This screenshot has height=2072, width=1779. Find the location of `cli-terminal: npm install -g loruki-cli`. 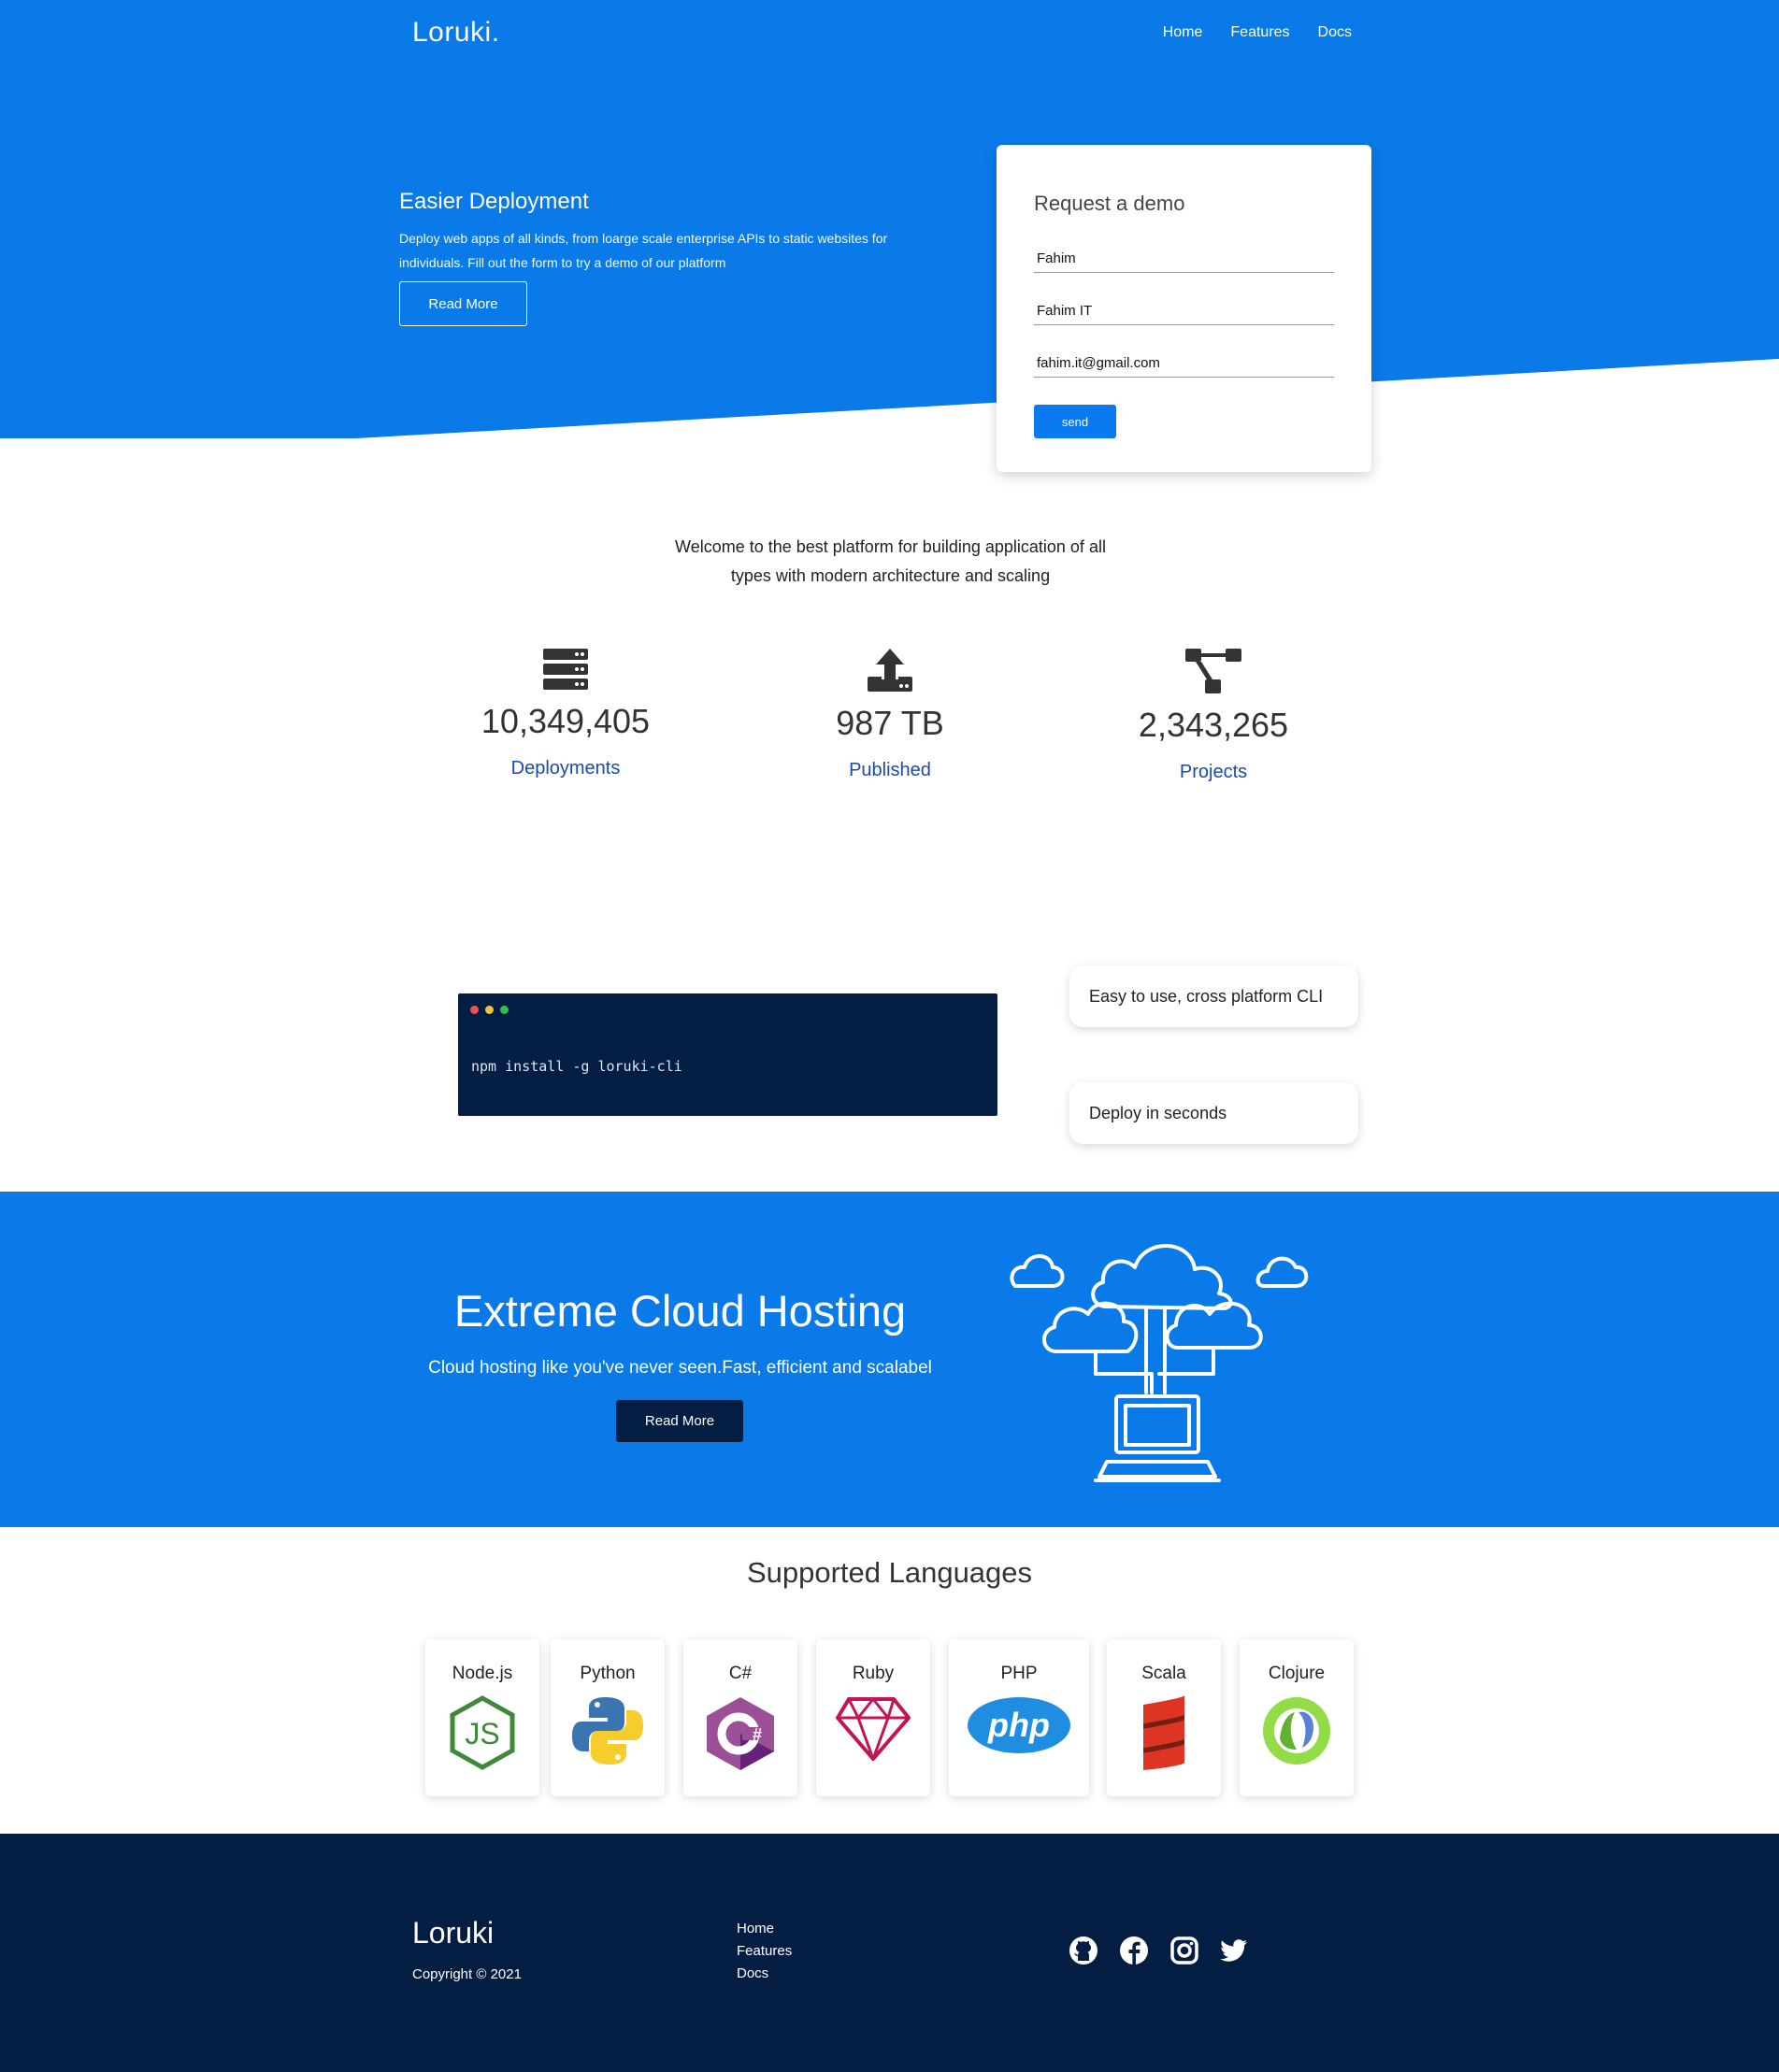

cli-terminal: npm install -g loruki-cli is located at coordinates (728, 1054).